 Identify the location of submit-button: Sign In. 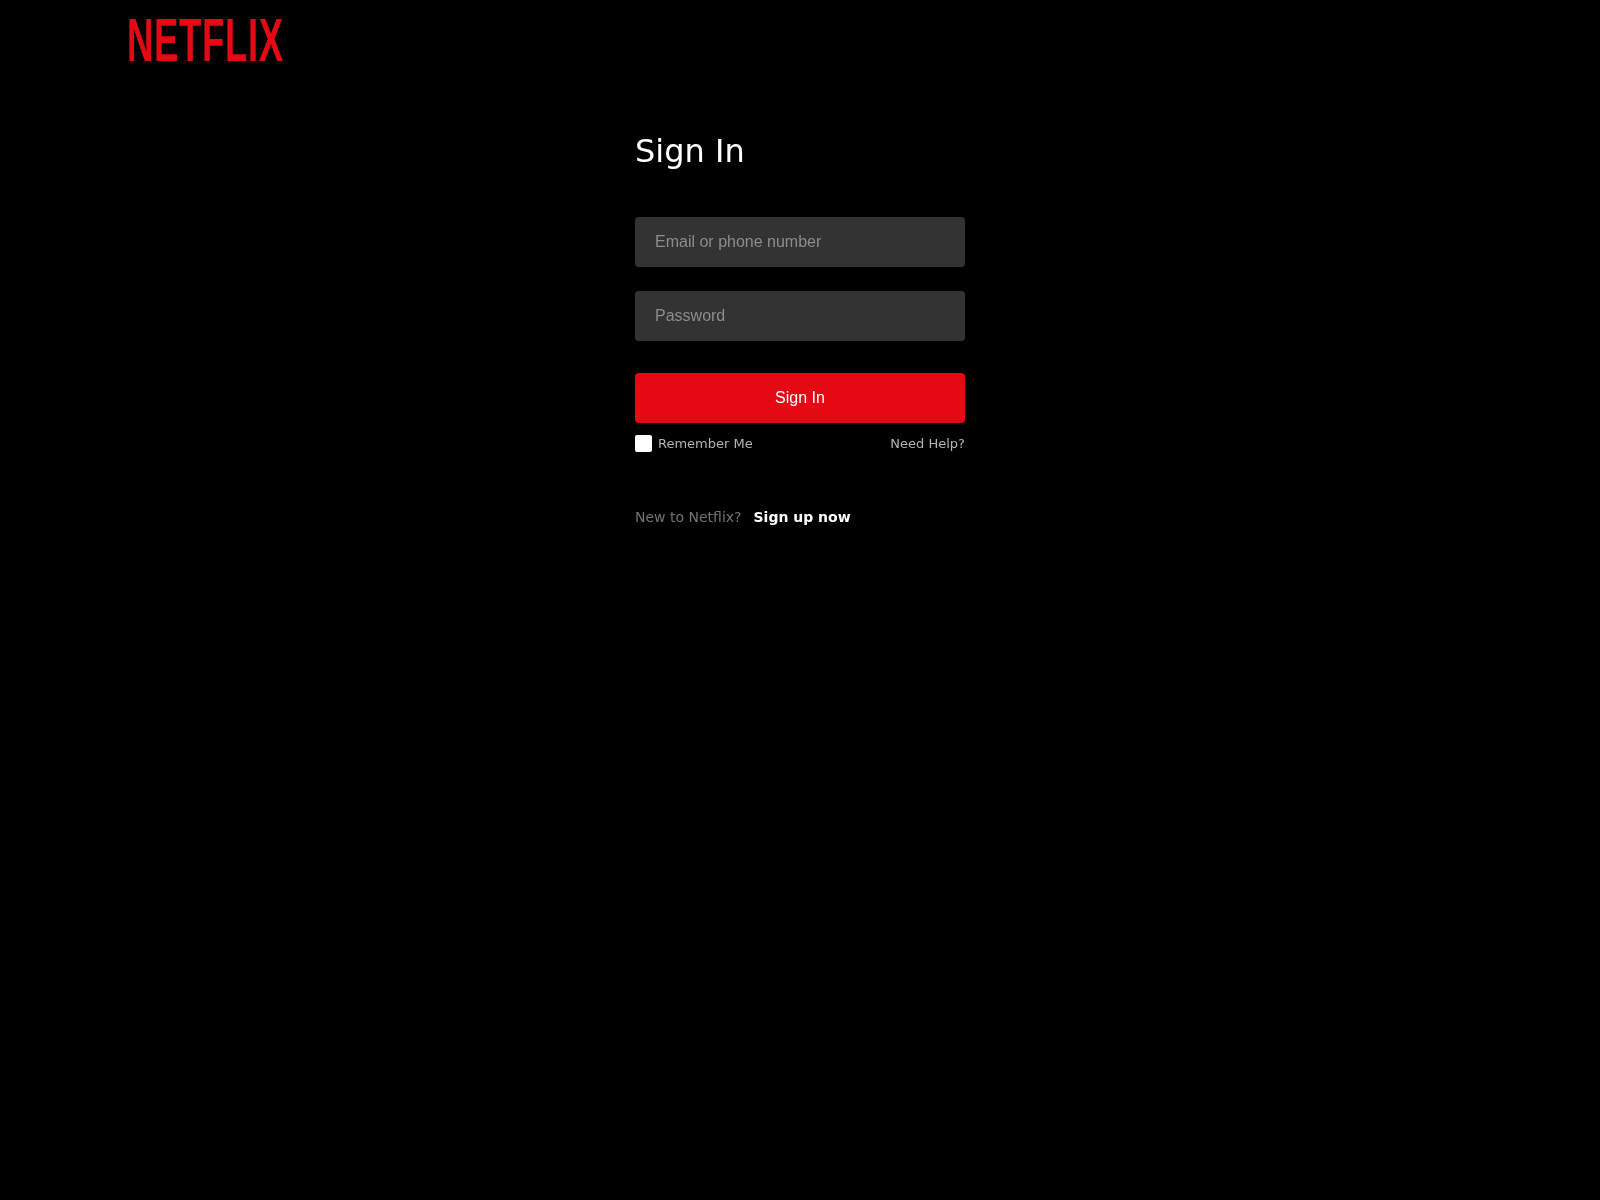
(800, 398).